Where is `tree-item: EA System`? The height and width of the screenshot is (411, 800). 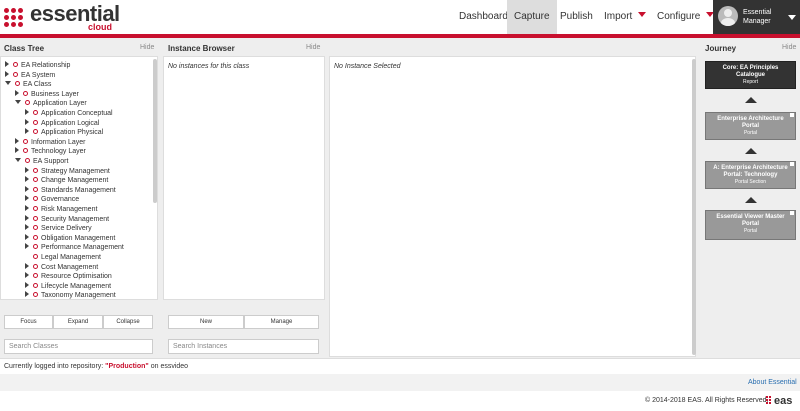 tree-item: EA System is located at coordinates (30, 75).